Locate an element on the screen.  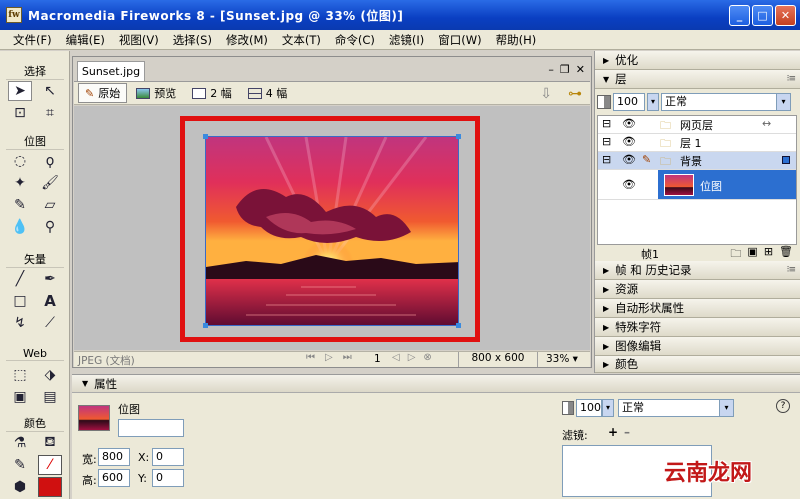
resize-handle-br is located at coordinates (458, 325).